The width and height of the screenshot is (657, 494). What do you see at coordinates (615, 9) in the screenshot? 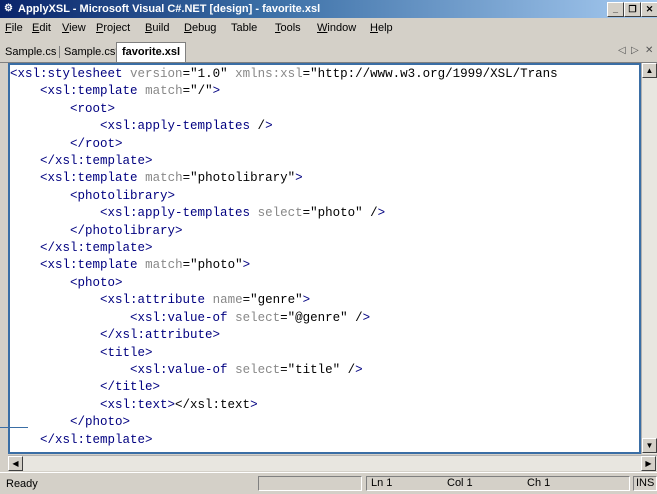
I see `minimize-button: _` at bounding box center [615, 9].